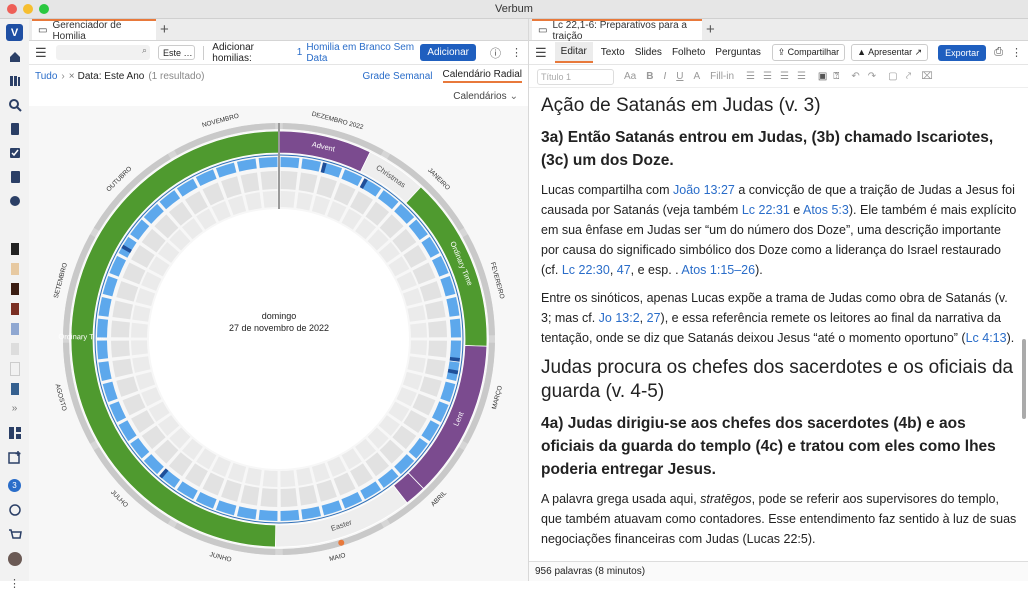  What do you see at coordinates (448, 52) in the screenshot?
I see `add-button: Adicionar` at bounding box center [448, 52].